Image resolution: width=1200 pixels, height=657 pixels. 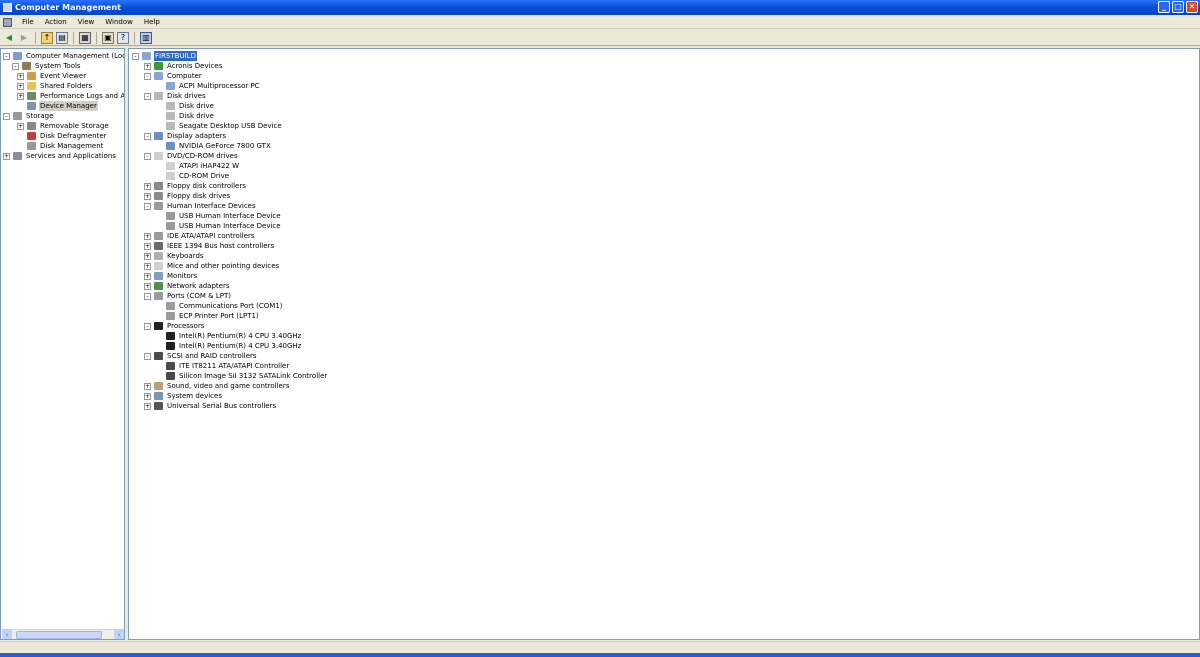 What do you see at coordinates (47, 37) in the screenshot?
I see `up-icon: ↑` at bounding box center [47, 37].